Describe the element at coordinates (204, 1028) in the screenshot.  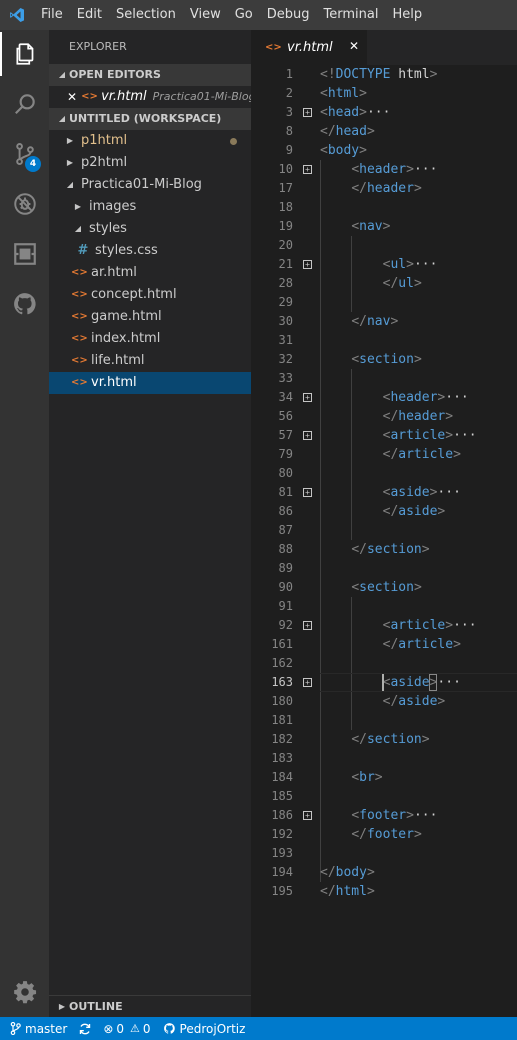
I see `github-user: PedrojOrtiz` at that location.